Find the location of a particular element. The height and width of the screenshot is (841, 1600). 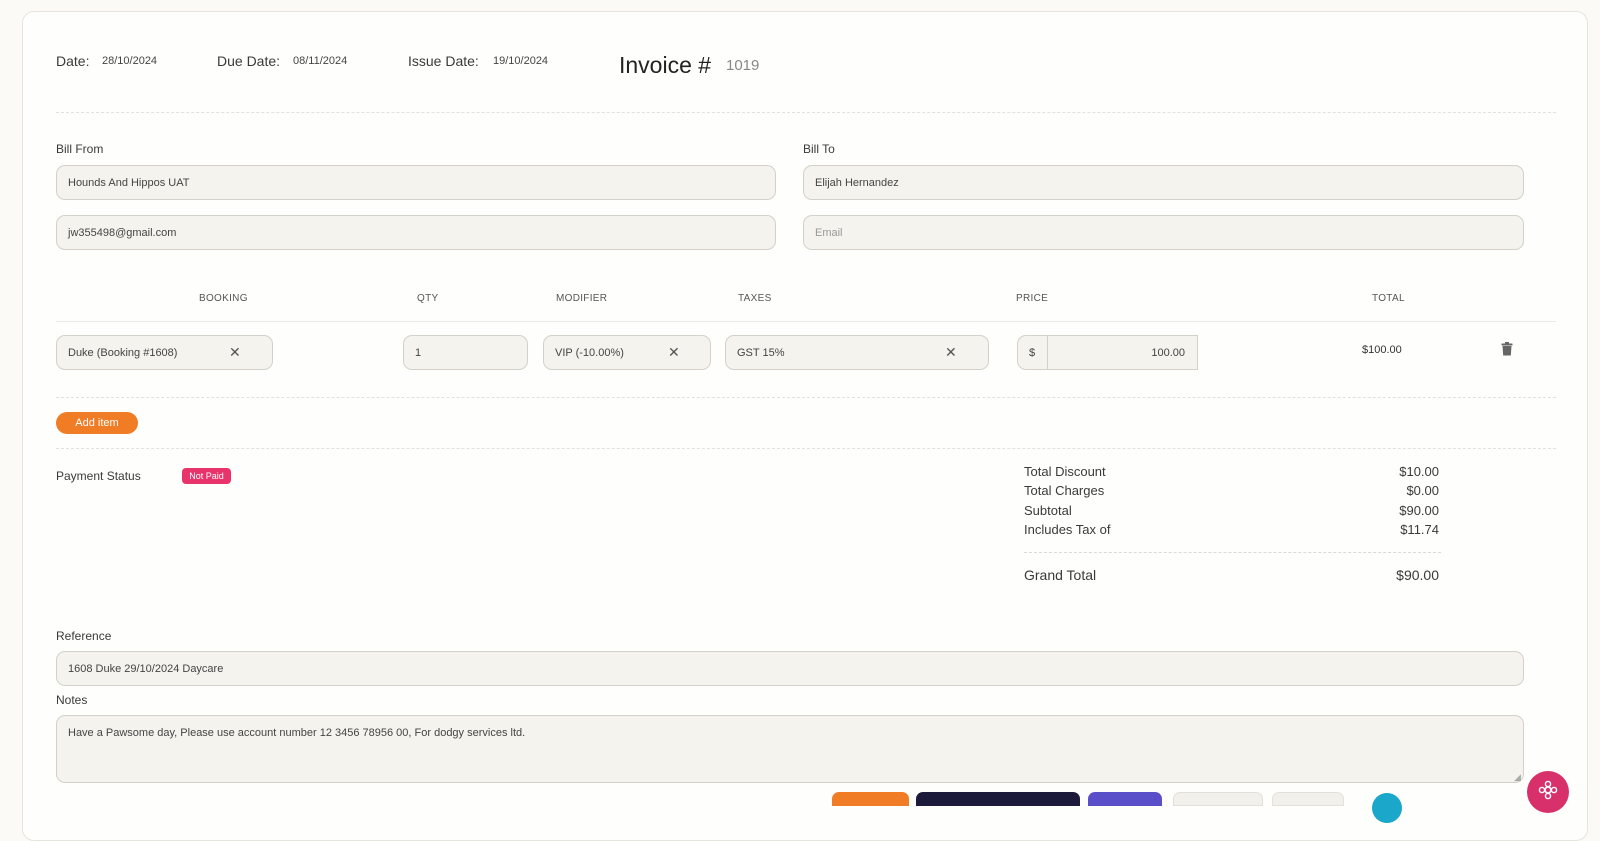

table-header-divider is located at coordinates (806, 321).